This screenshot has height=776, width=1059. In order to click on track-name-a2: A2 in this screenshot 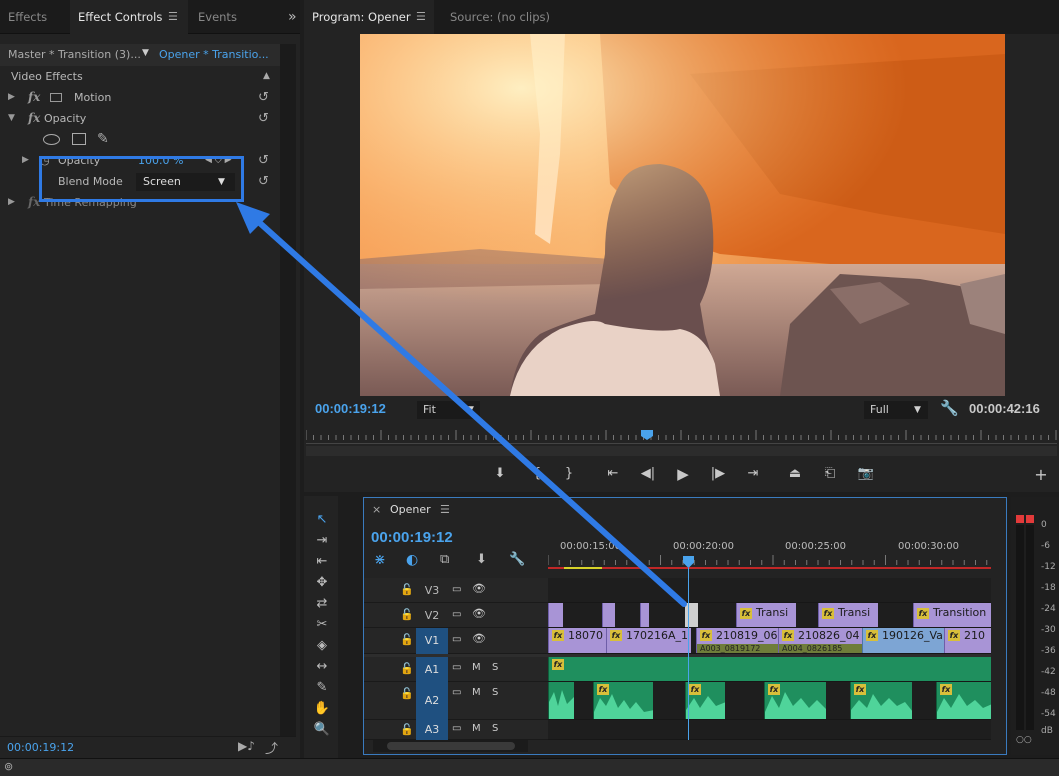, I will do `click(432, 701)`.